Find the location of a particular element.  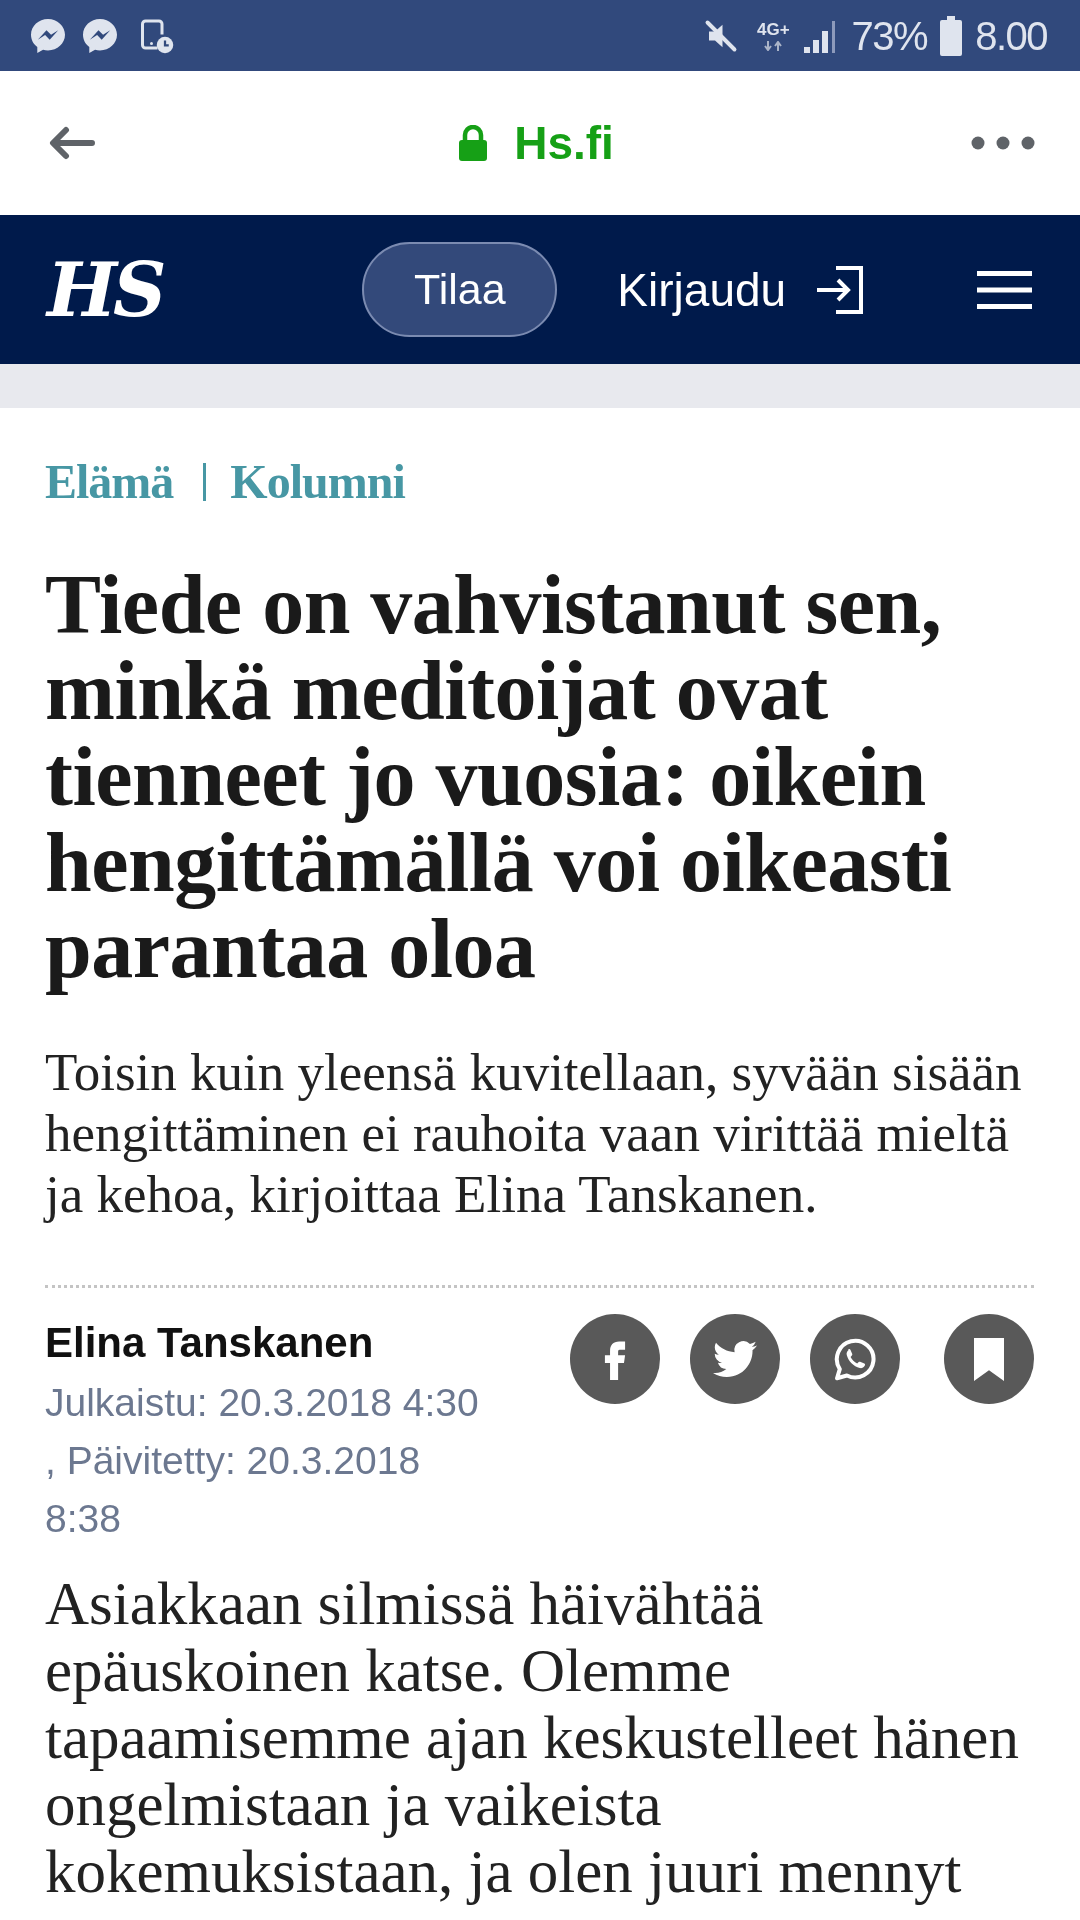

article-lead: Toisin kuin yleensä kuvitellaan, syvään sisään hengittäminen ei rauhoita vaan virittää mieltä ja kehoa, kirjoittaa Elina Tanskanen. is located at coordinates (534, 1133).